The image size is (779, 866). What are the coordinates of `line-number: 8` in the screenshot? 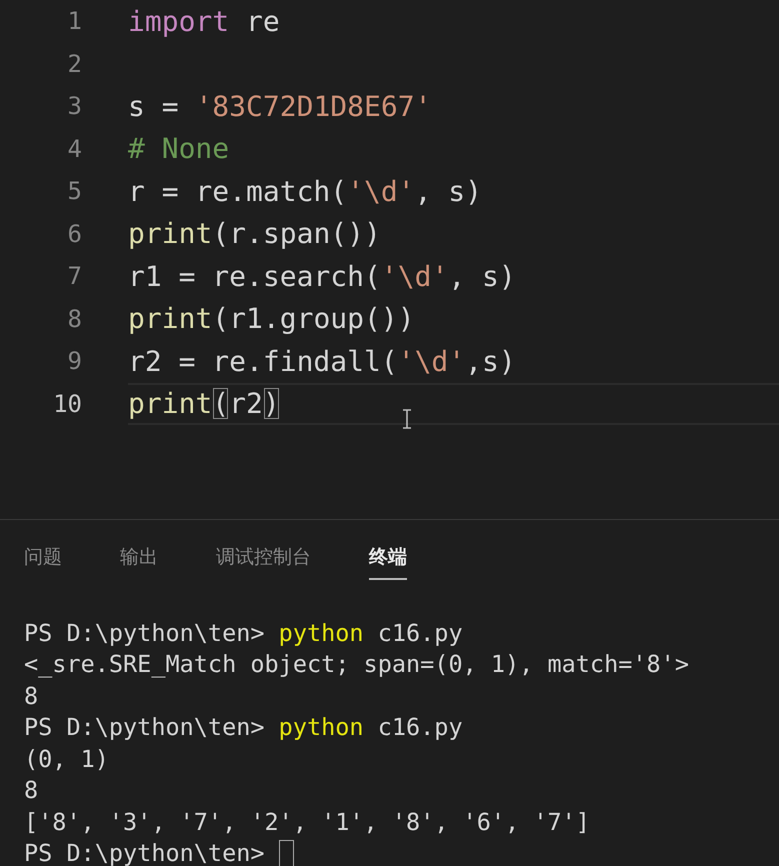 It's located at (74, 318).